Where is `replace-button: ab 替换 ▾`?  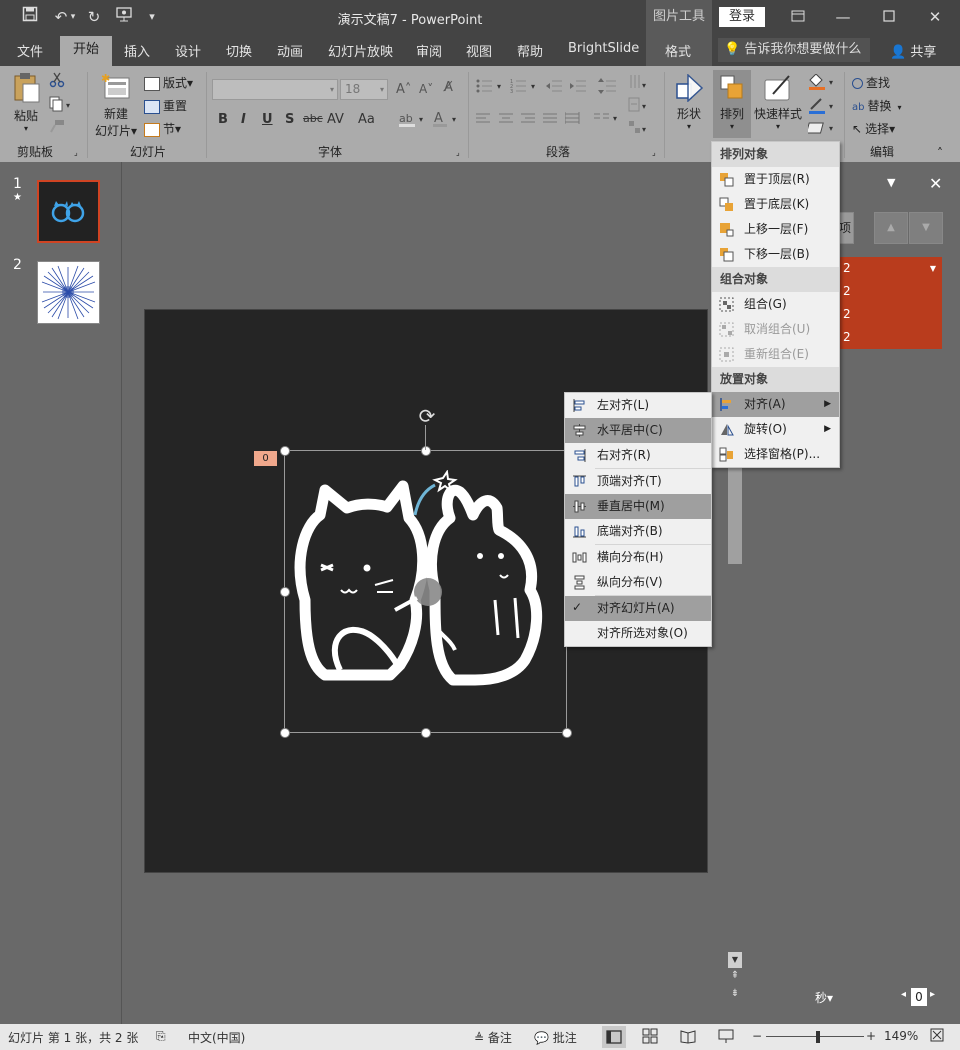
replace-button: ab 替换 ▾ is located at coordinates (877, 105).